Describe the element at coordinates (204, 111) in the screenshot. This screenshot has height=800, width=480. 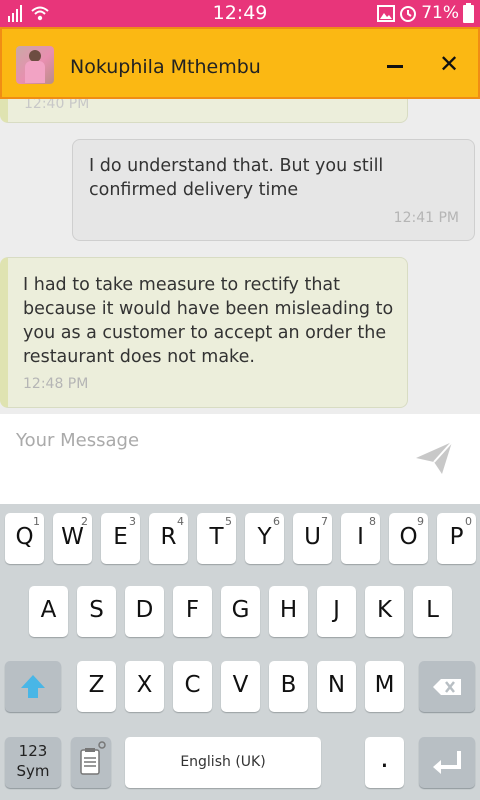
I see `message-incoming: 12:40 PM` at that location.